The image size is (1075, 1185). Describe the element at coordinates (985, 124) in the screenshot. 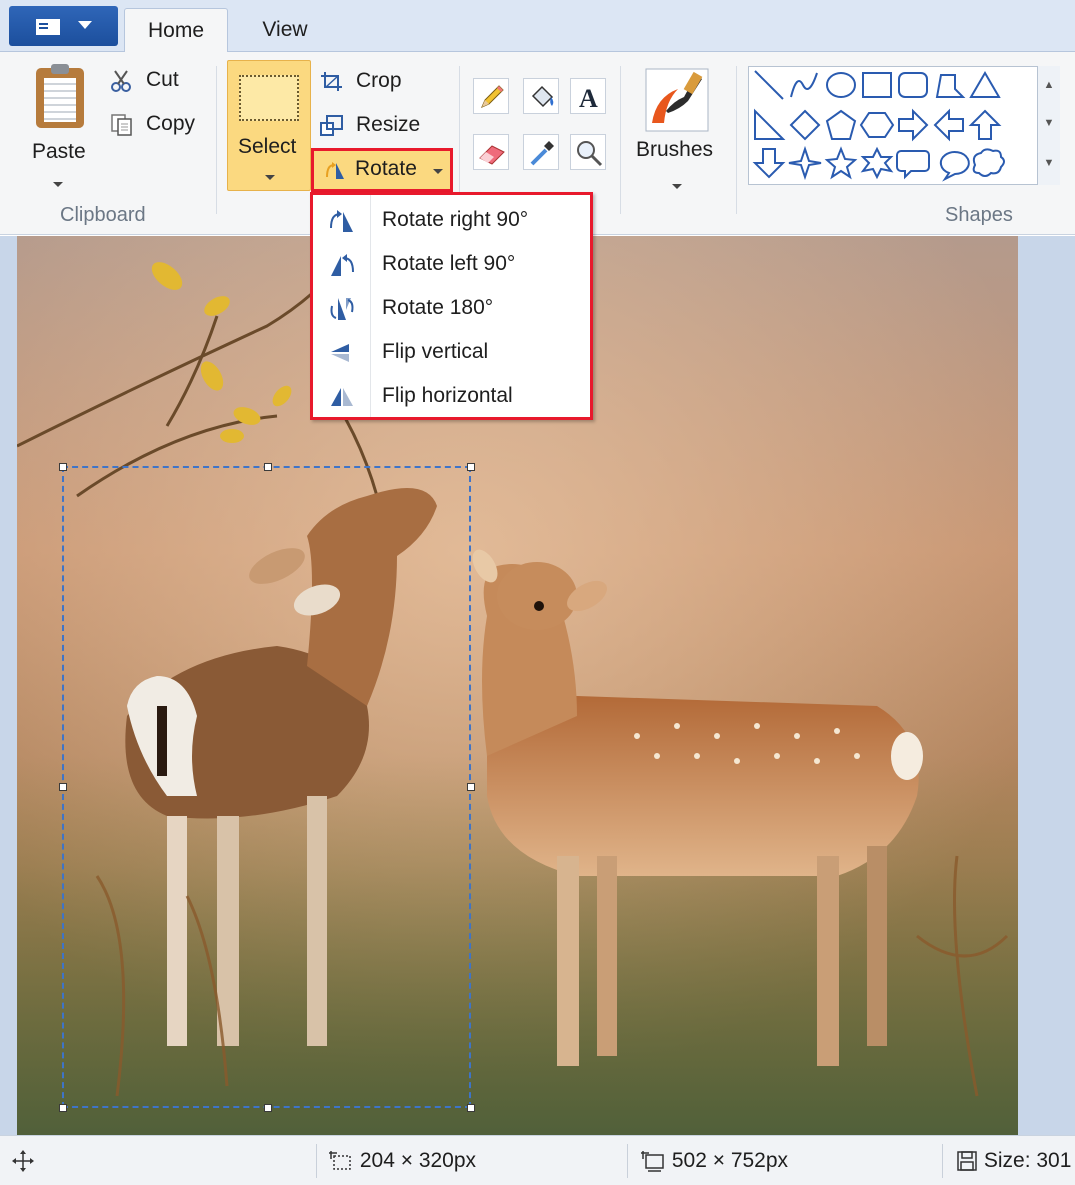

I see `up-arrow-shape-icon` at that location.